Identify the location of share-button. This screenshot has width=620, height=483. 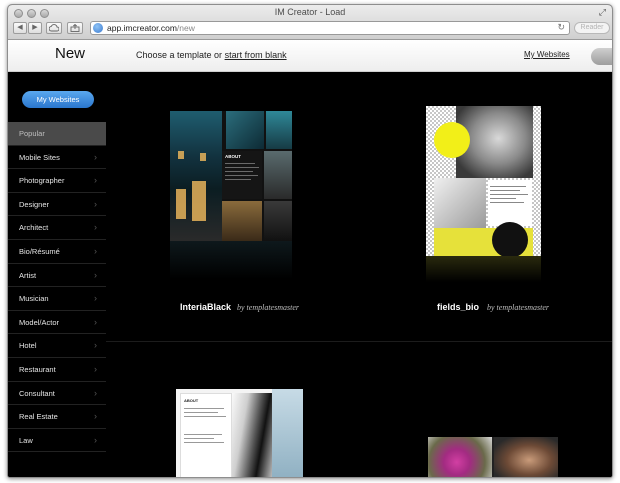
(75, 28).